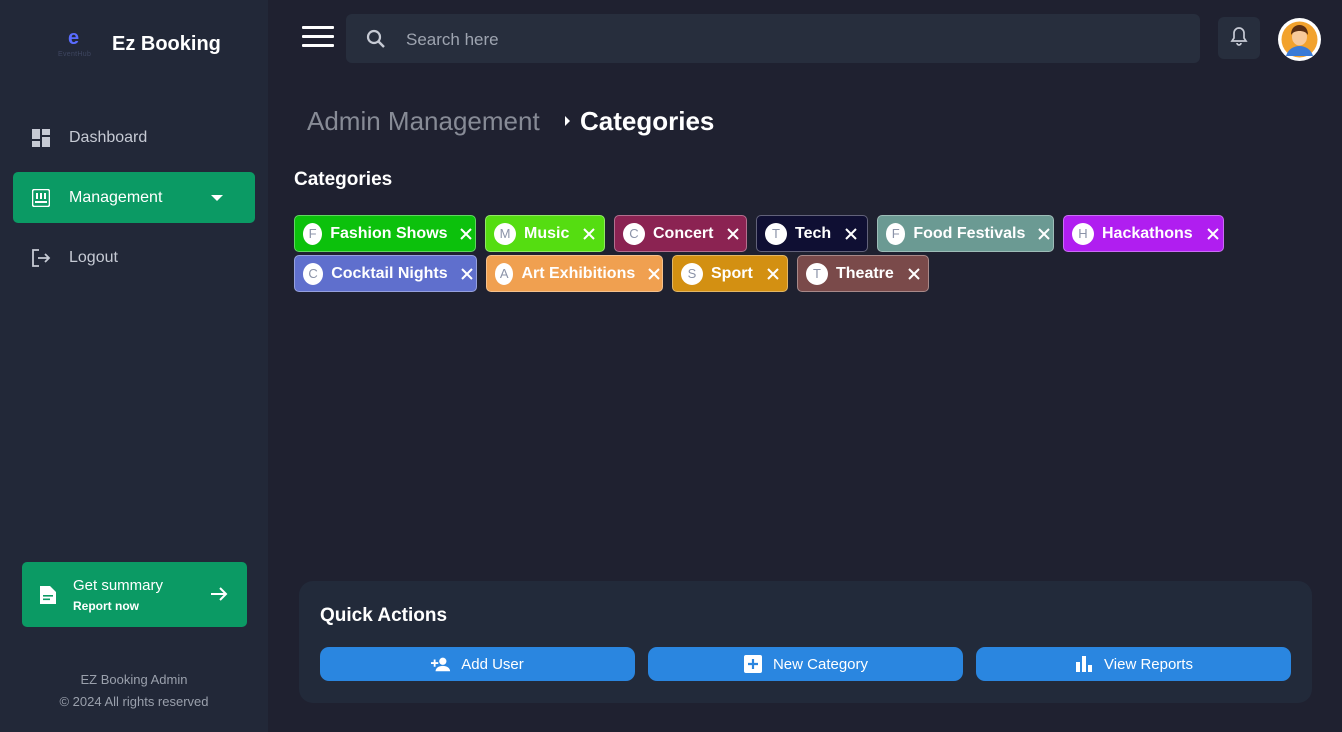 The image size is (1342, 732). I want to click on chip-label: Tech, so click(813, 233).